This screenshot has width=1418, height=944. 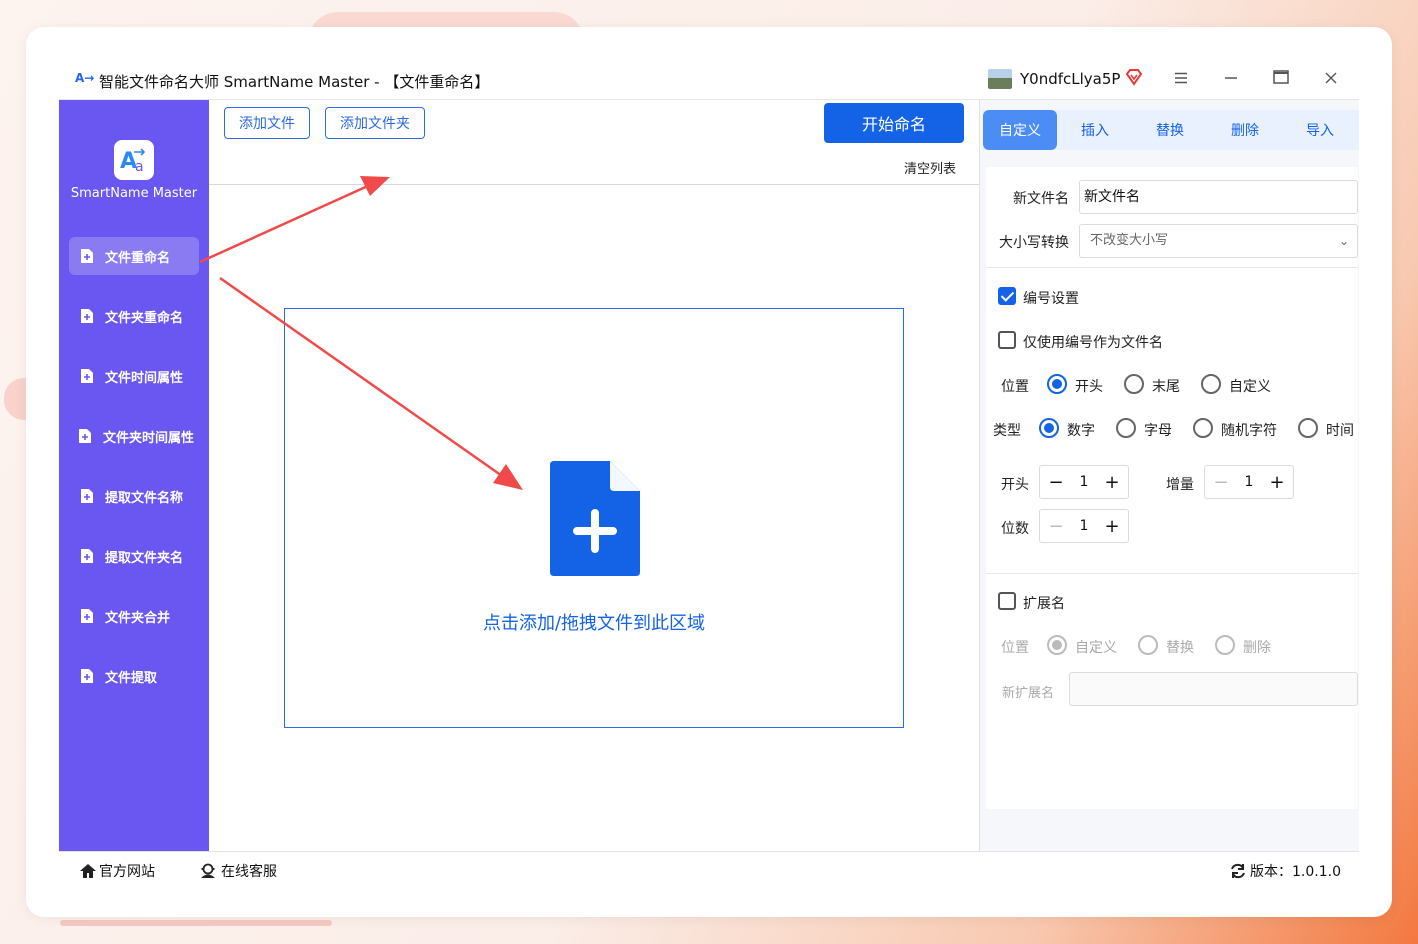 What do you see at coordinates (1181, 79) in the screenshot?
I see `menu-icon` at bounding box center [1181, 79].